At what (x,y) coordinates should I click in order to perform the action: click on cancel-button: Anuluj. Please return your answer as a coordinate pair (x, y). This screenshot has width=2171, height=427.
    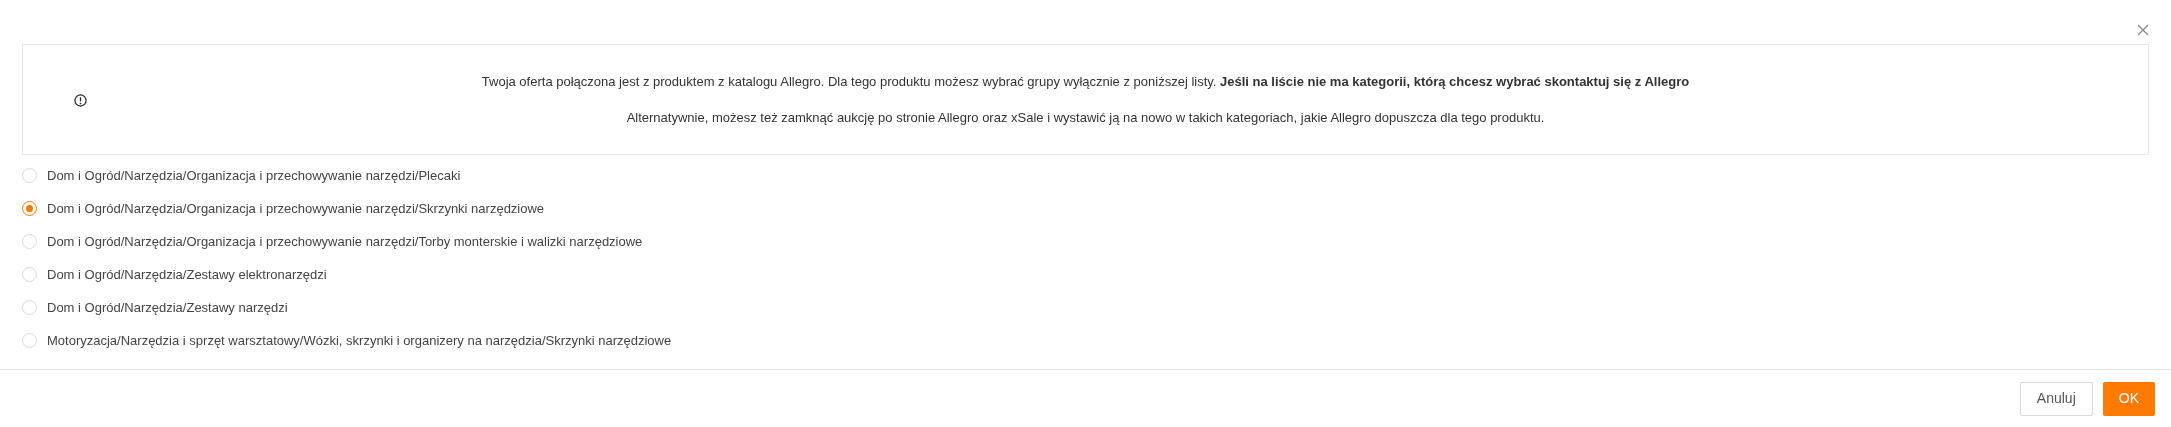
    Looking at the image, I should click on (2056, 398).